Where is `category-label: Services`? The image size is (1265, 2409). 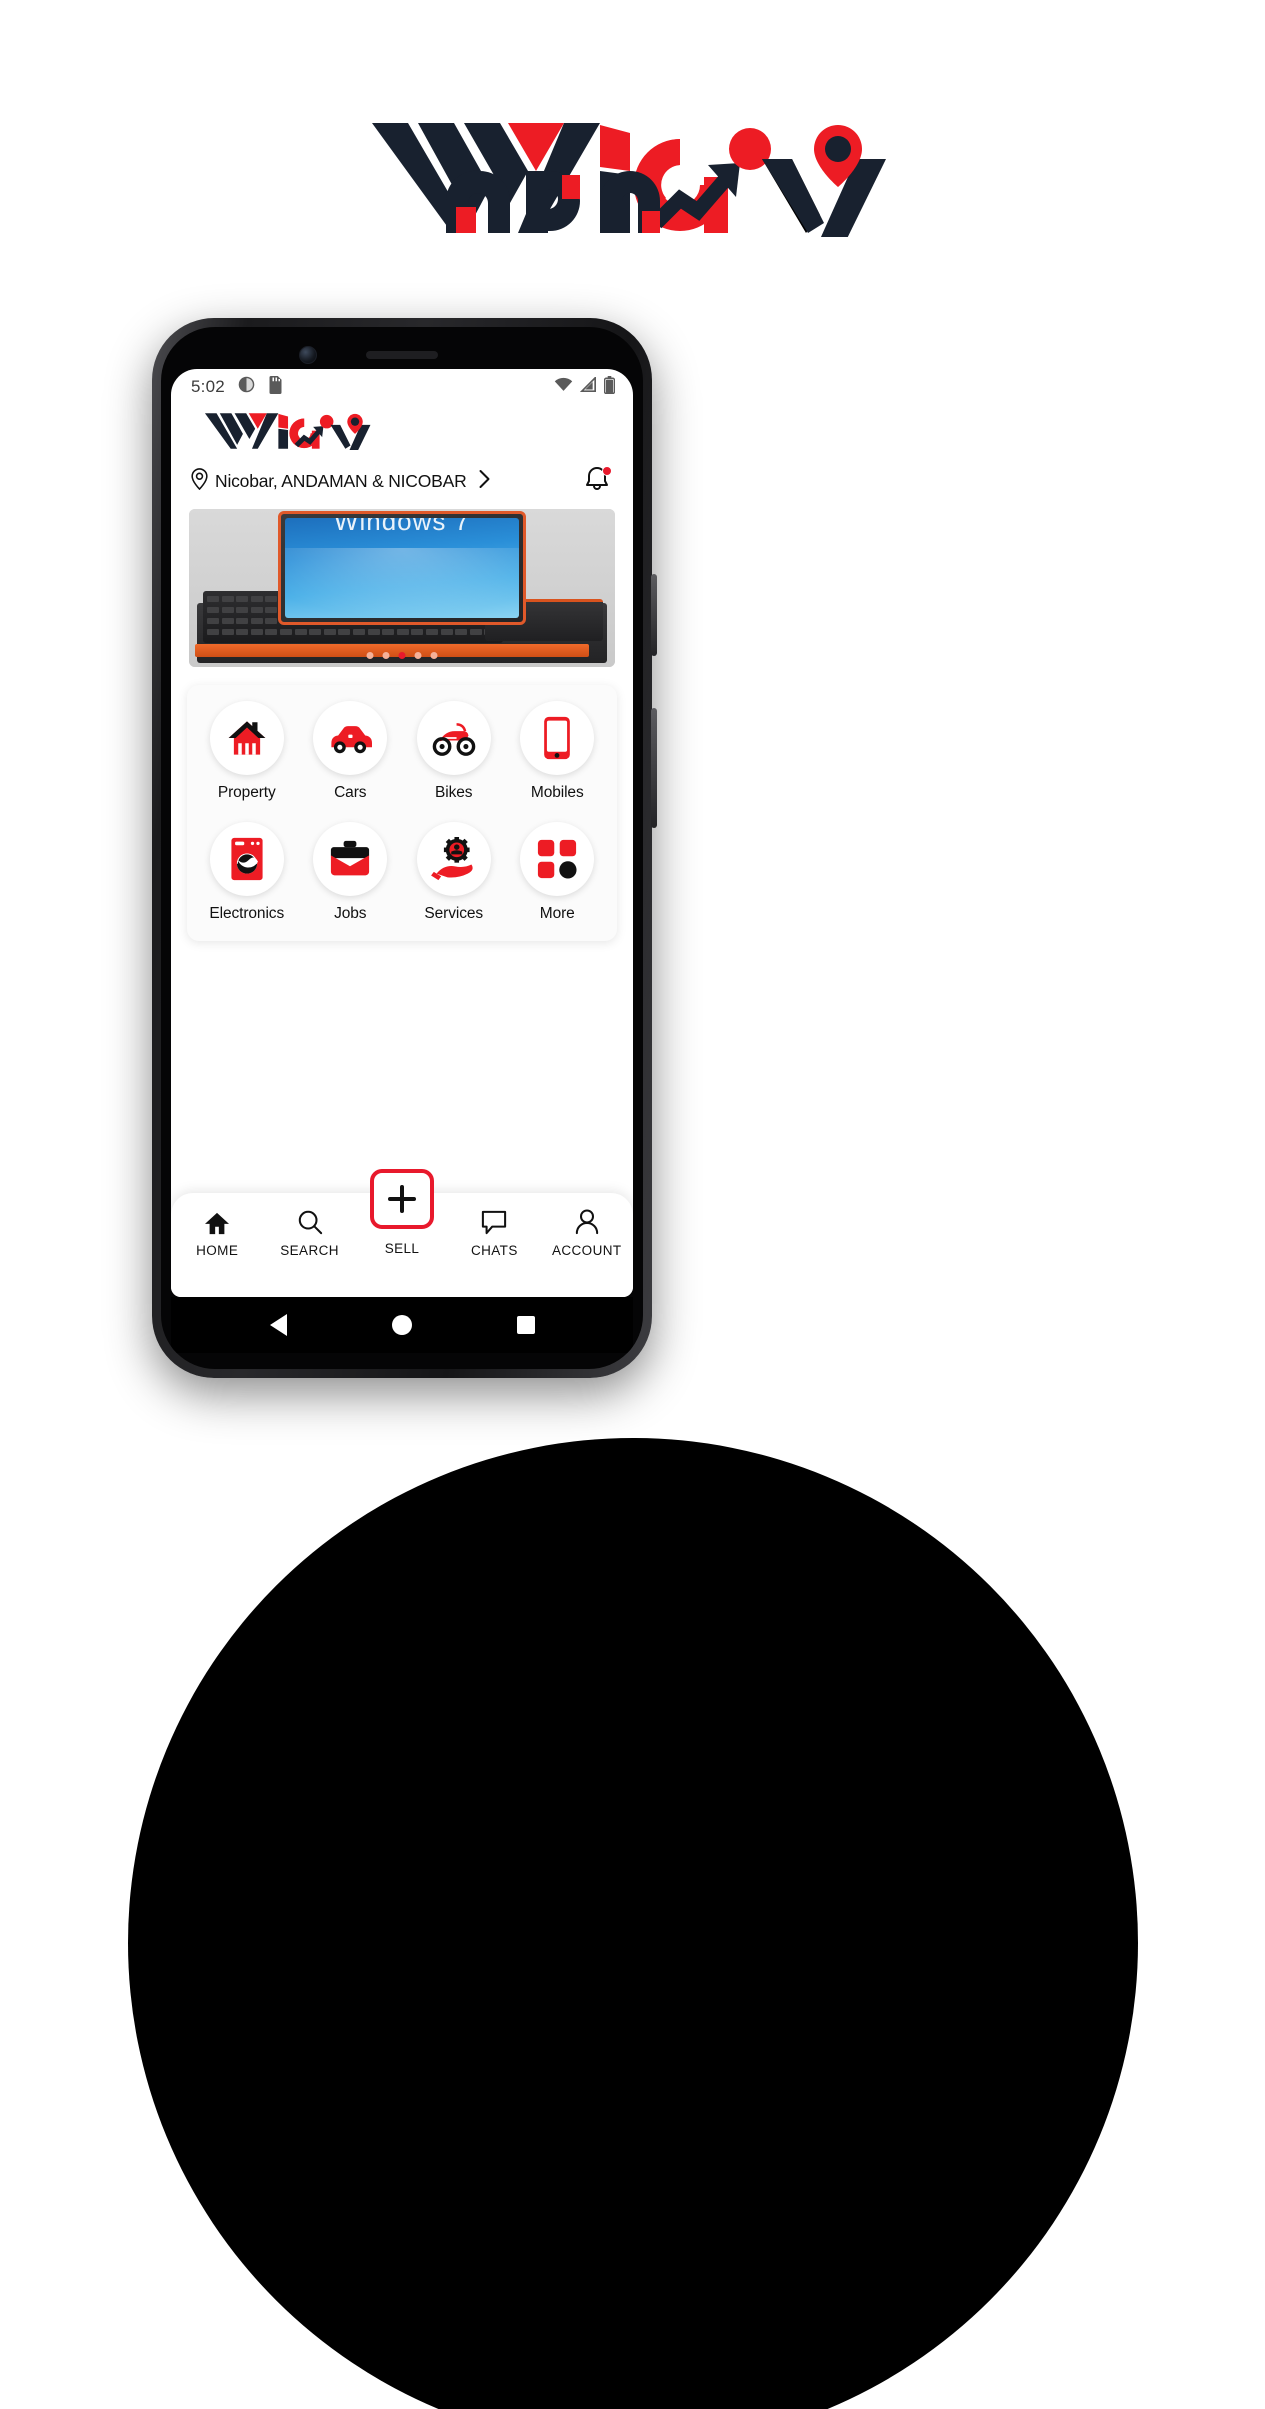
category-label: Services is located at coordinates (454, 913).